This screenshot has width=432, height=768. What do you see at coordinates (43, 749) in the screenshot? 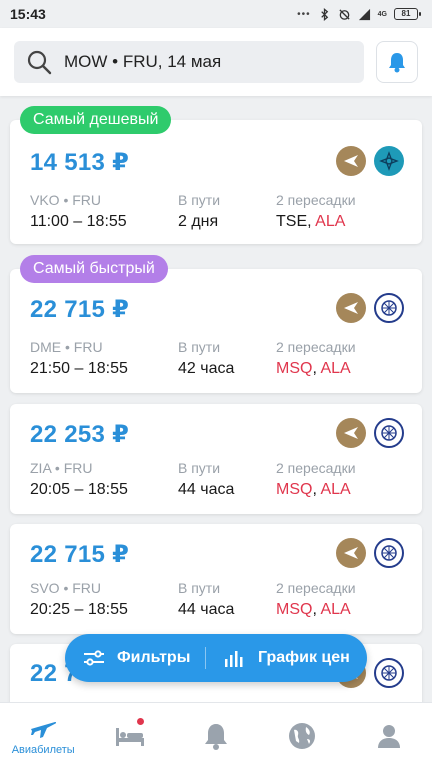
I see `tab-label: Авиабилеты` at bounding box center [43, 749].